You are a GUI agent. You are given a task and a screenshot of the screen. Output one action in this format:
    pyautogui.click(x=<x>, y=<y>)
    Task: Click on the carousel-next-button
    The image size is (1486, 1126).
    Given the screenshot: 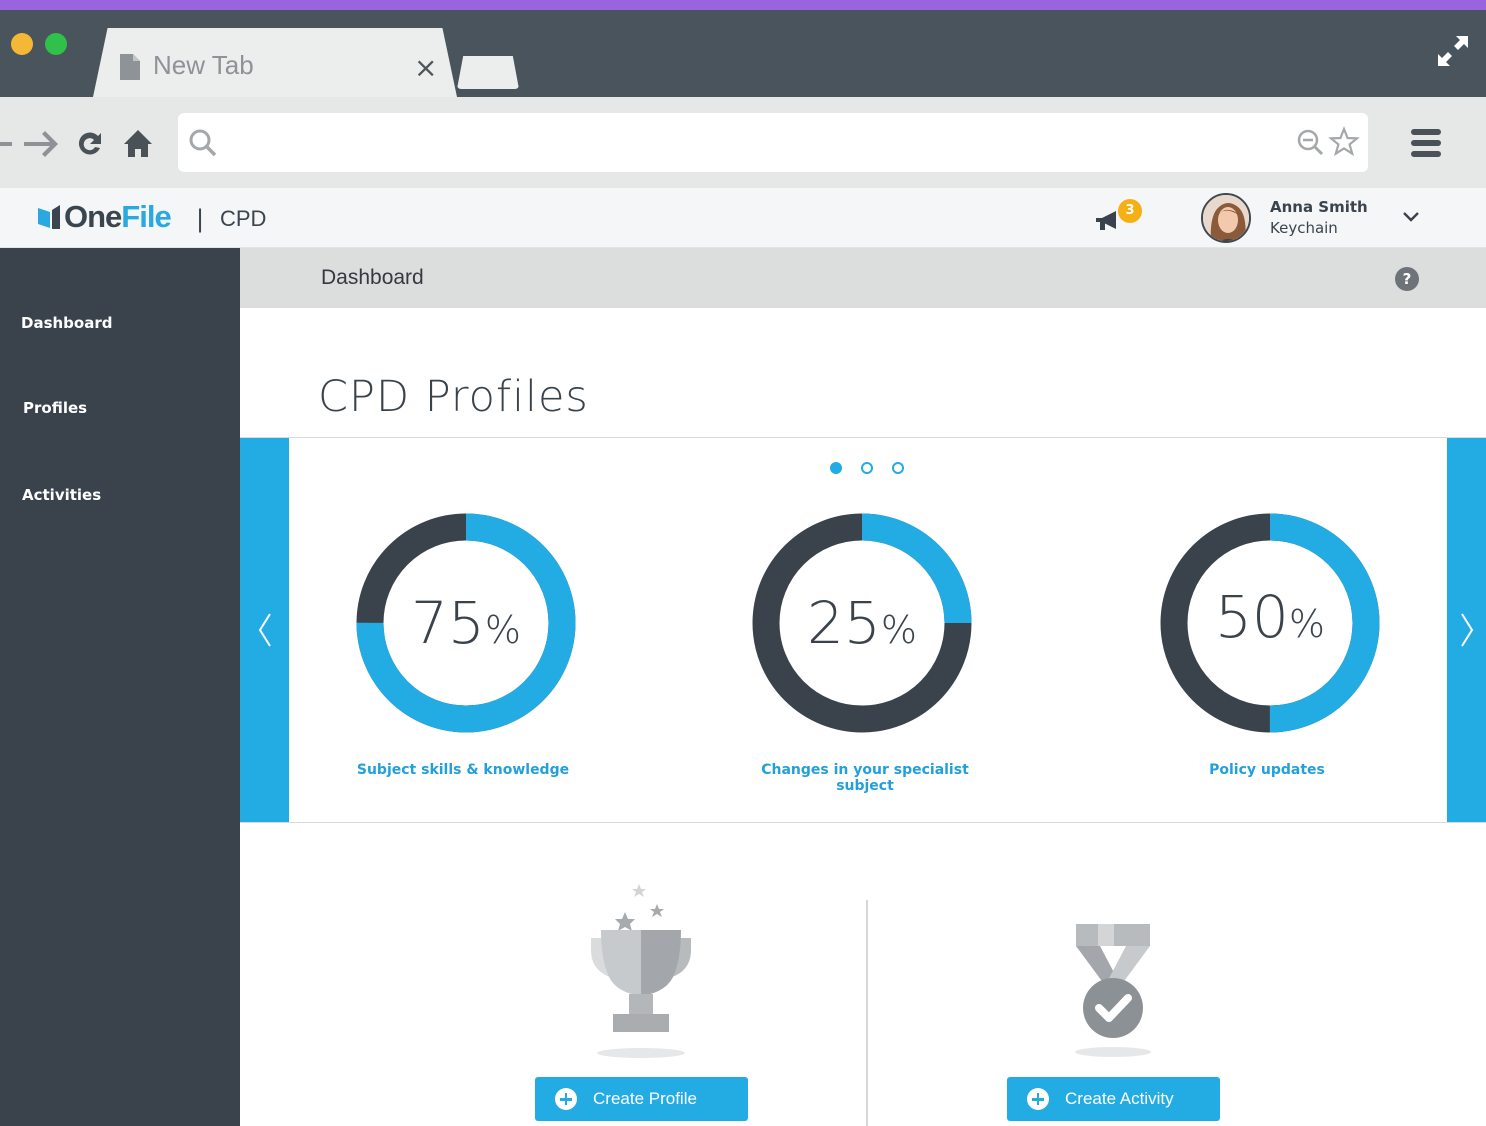 What is the action you would take?
    pyautogui.click(x=1466, y=630)
    